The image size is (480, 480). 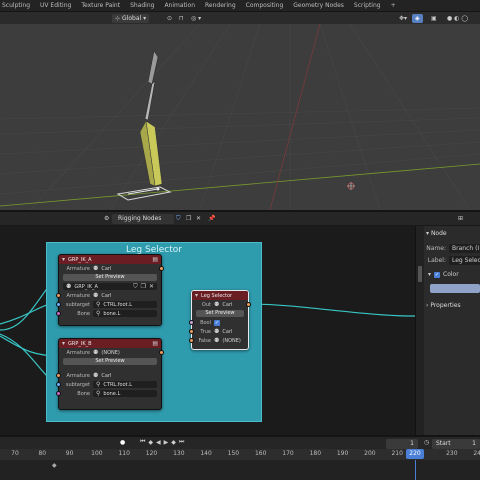 What do you see at coordinates (443, 305) in the screenshot?
I see `panel-properties-header: › Properties` at bounding box center [443, 305].